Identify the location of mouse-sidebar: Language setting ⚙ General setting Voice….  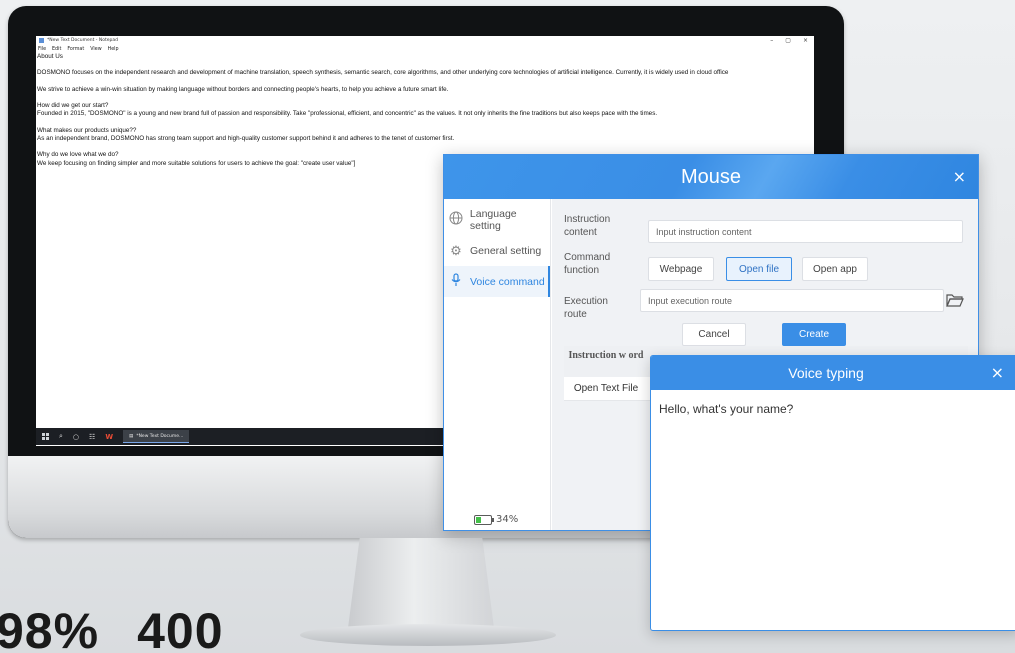
(497, 364).